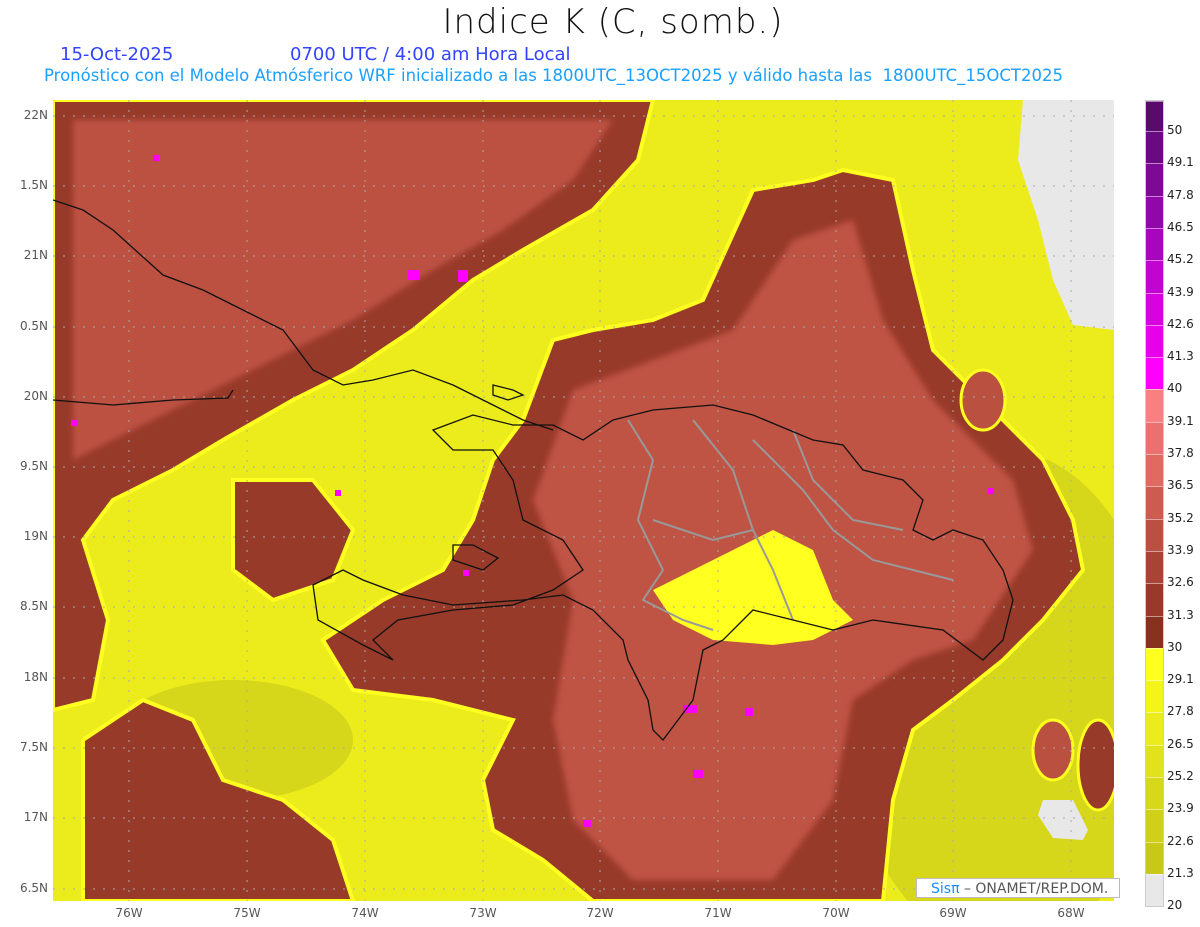 This screenshot has width=1200, height=927. Describe the element at coordinates (35, 255) in the screenshot. I see `lat-label: 21N` at that location.